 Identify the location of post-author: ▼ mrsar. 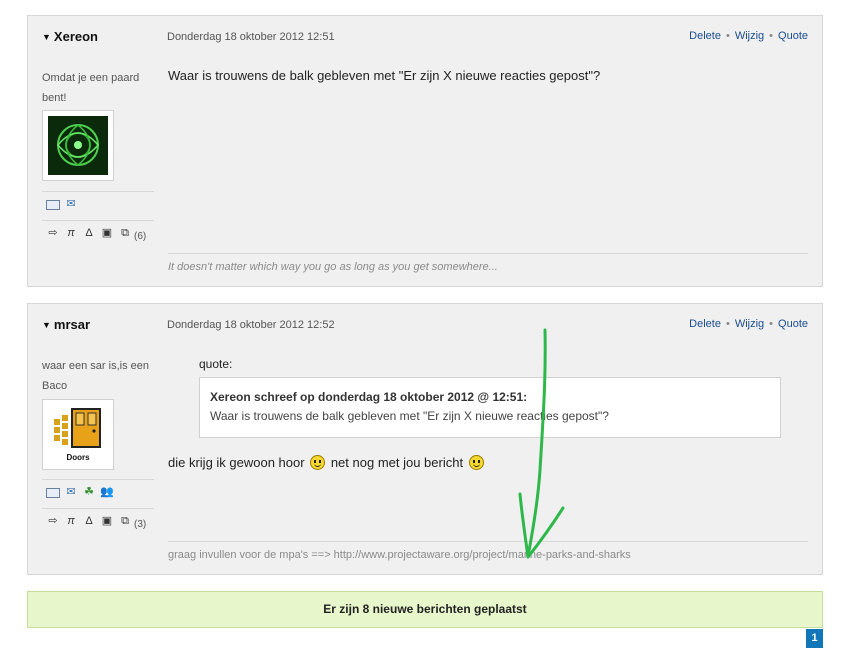
(66, 324).